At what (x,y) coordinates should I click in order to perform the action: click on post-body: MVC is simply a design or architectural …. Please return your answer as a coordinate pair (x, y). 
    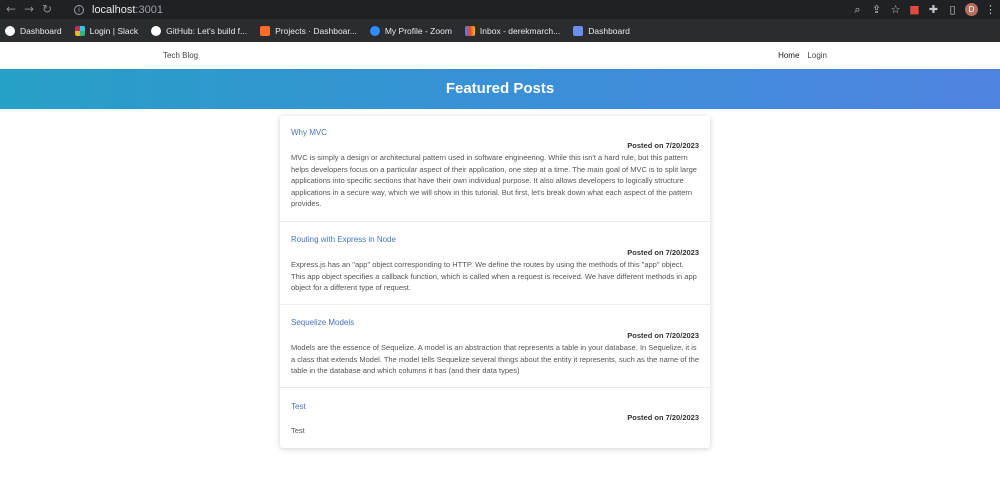
    Looking at the image, I should click on (494, 180).